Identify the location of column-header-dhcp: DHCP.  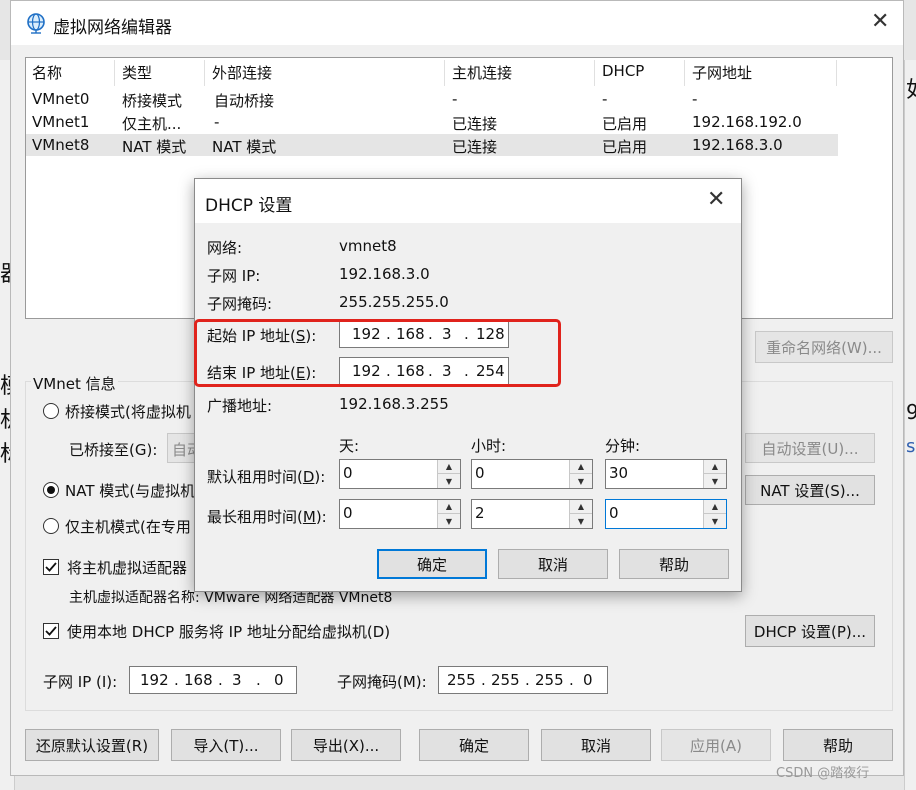
(623, 74).